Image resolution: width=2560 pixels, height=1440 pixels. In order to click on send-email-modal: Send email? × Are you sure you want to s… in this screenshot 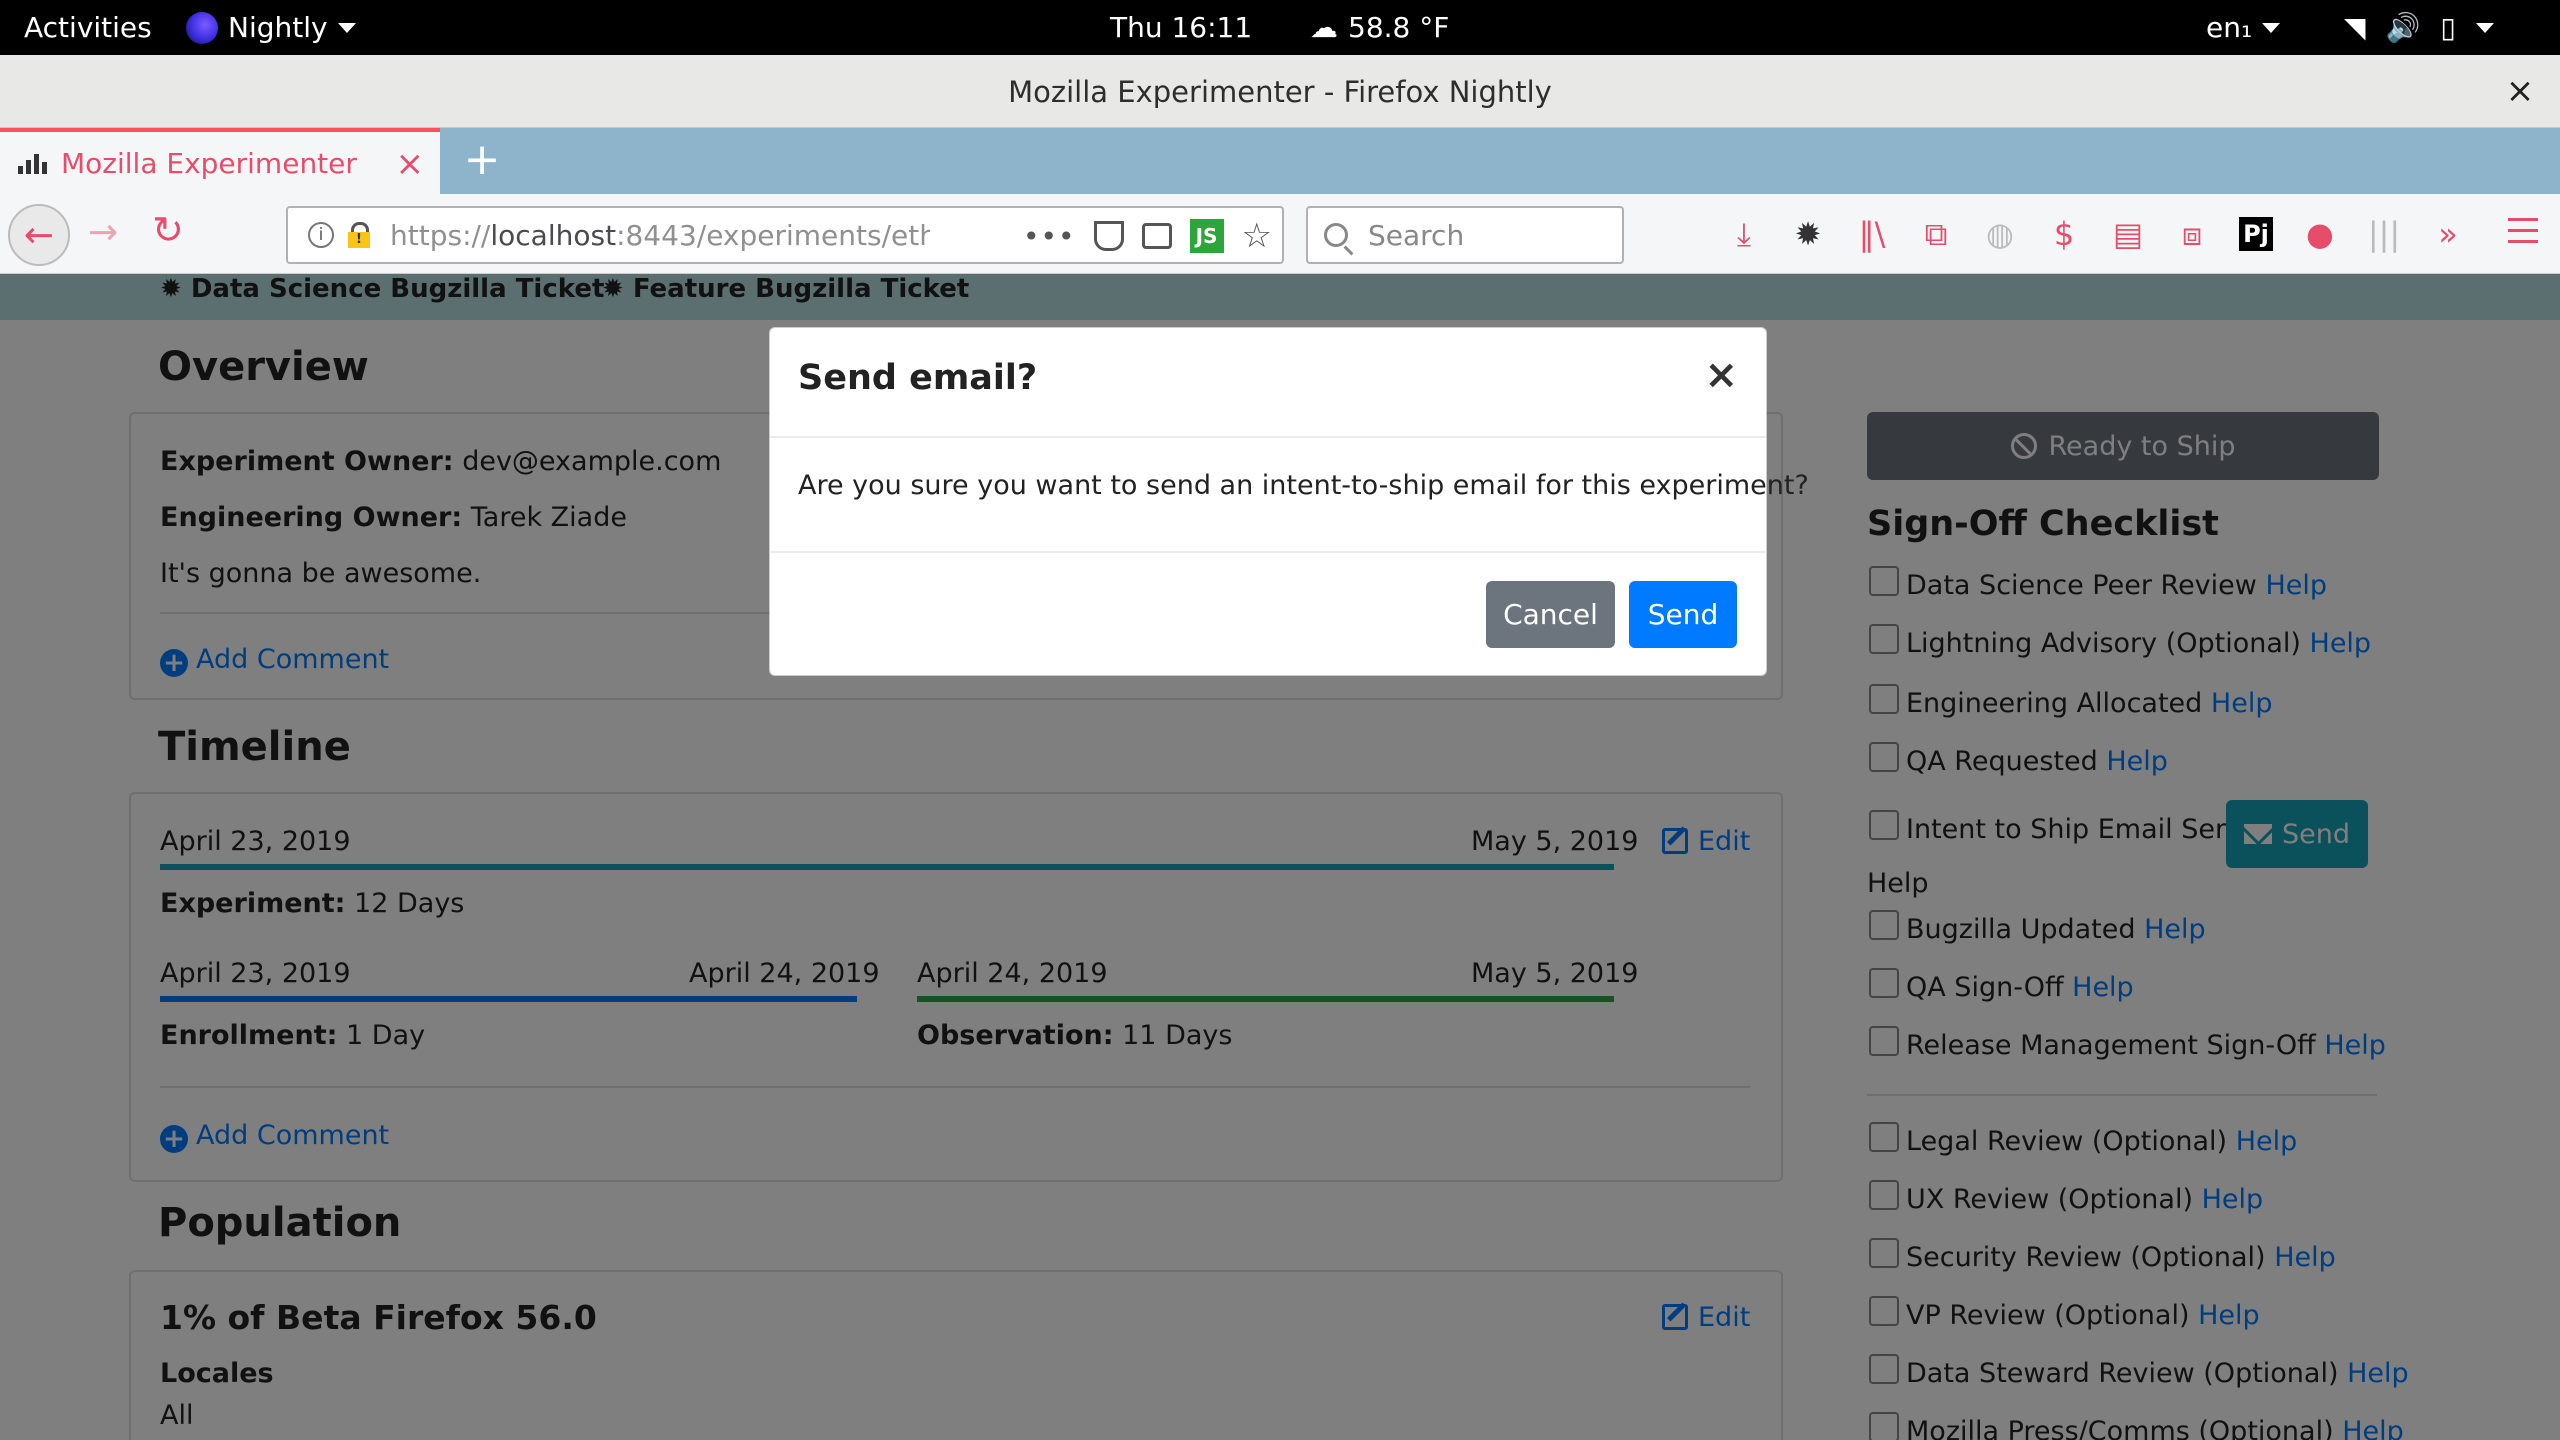, I will do `click(1289, 502)`.